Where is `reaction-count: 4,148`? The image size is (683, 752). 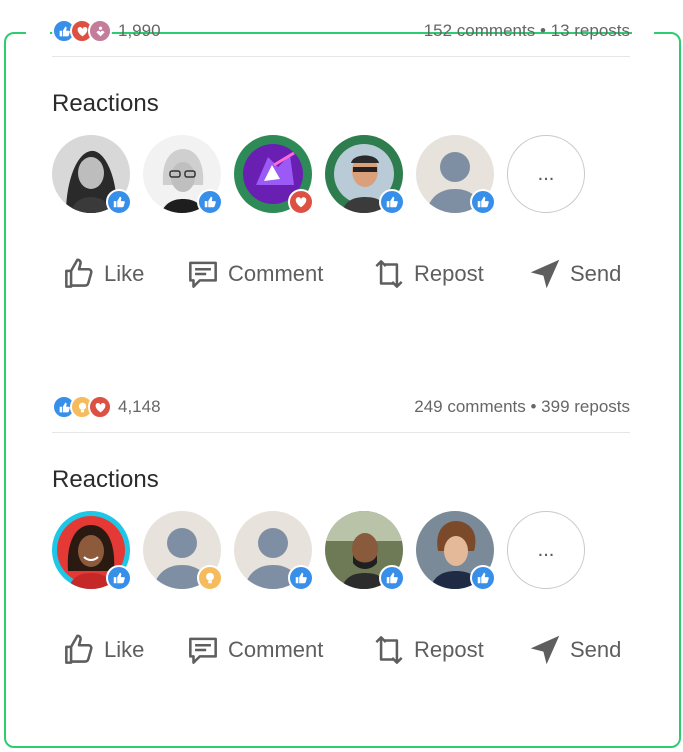
reaction-count: 4,148 is located at coordinates (139, 406).